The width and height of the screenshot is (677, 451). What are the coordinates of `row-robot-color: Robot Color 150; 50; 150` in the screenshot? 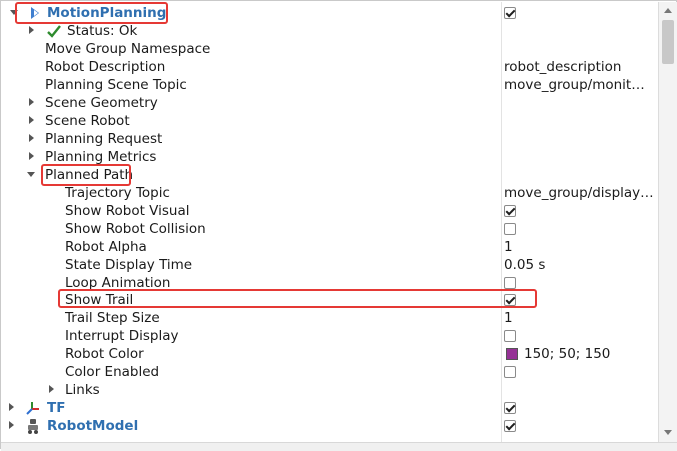 It's located at (329, 354).